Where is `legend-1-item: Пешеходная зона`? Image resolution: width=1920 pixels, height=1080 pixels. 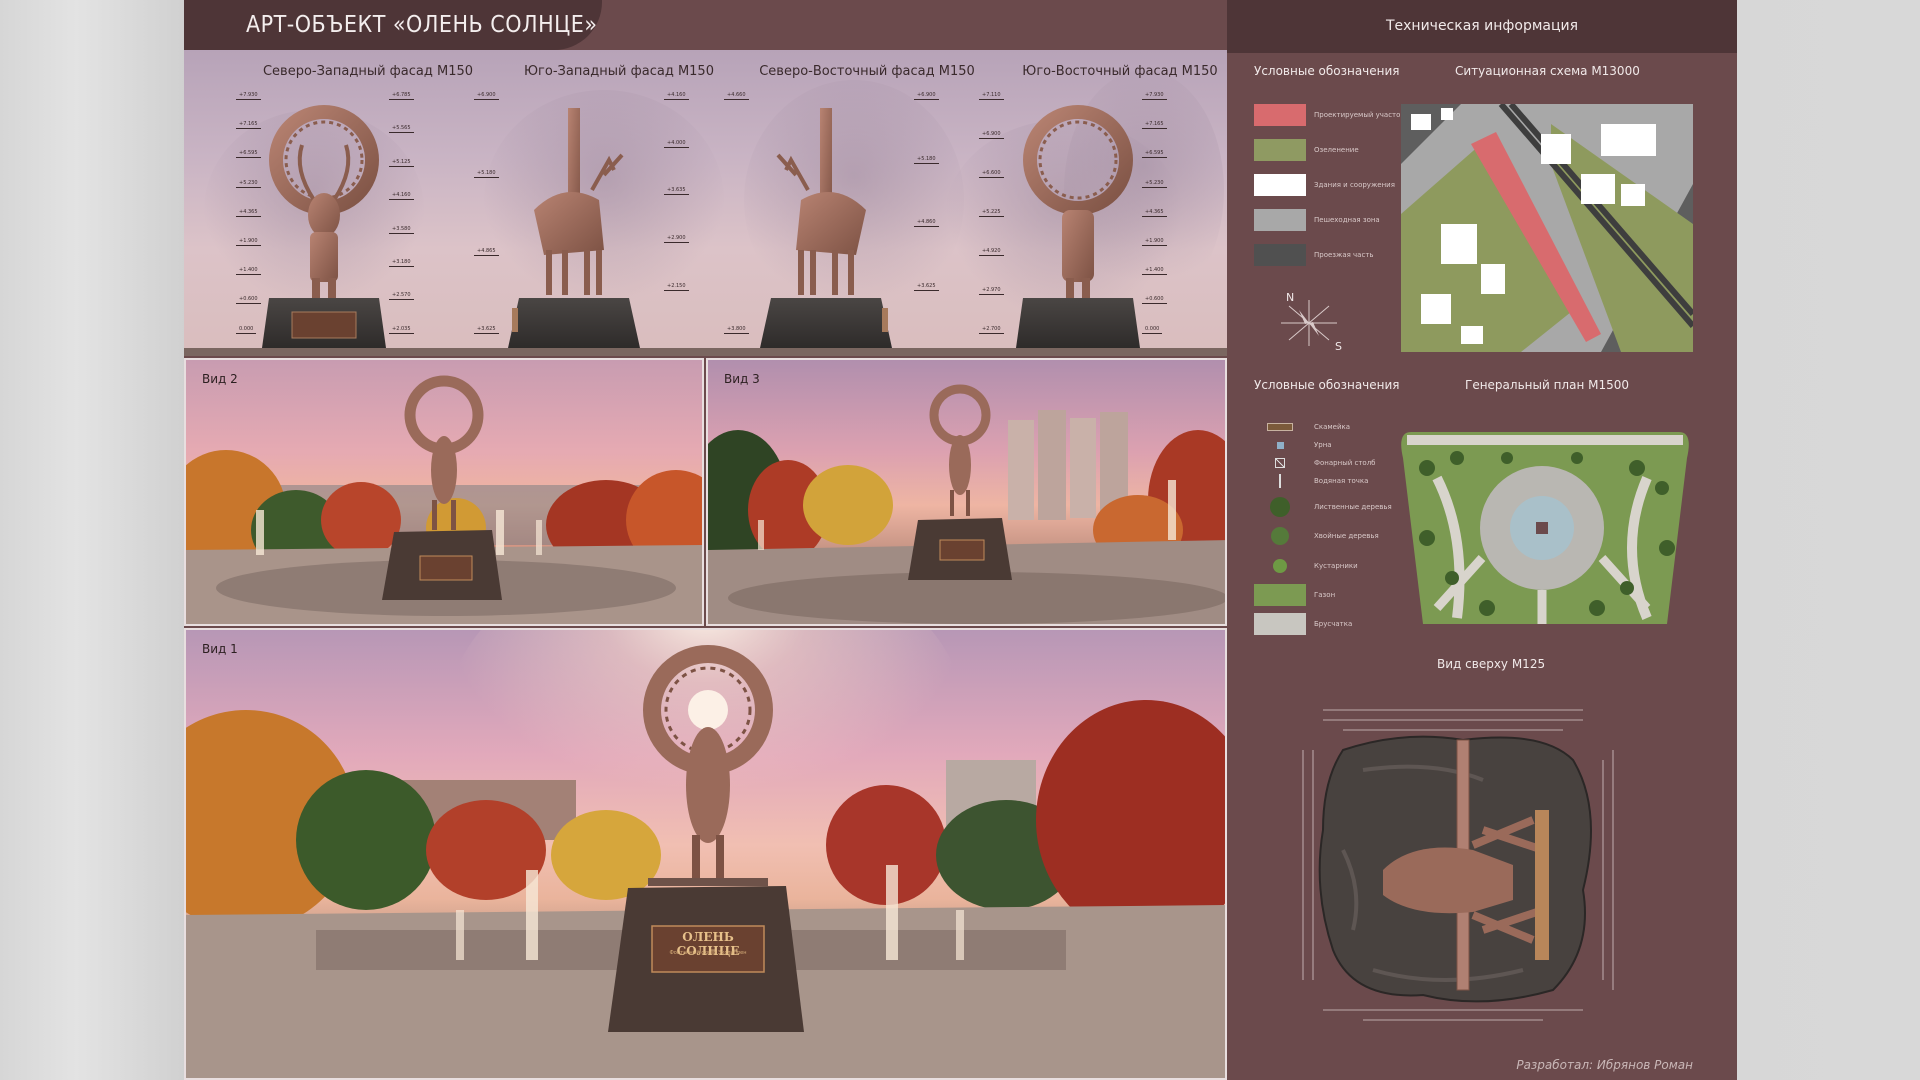
legend-1-item: Пешеходная зона is located at coordinates (1317, 220).